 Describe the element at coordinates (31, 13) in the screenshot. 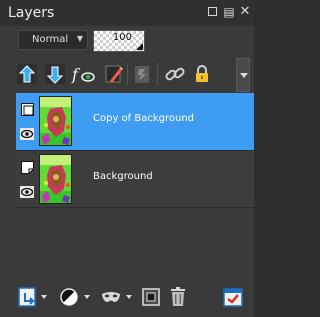

I see `panel-title: Layers` at that location.